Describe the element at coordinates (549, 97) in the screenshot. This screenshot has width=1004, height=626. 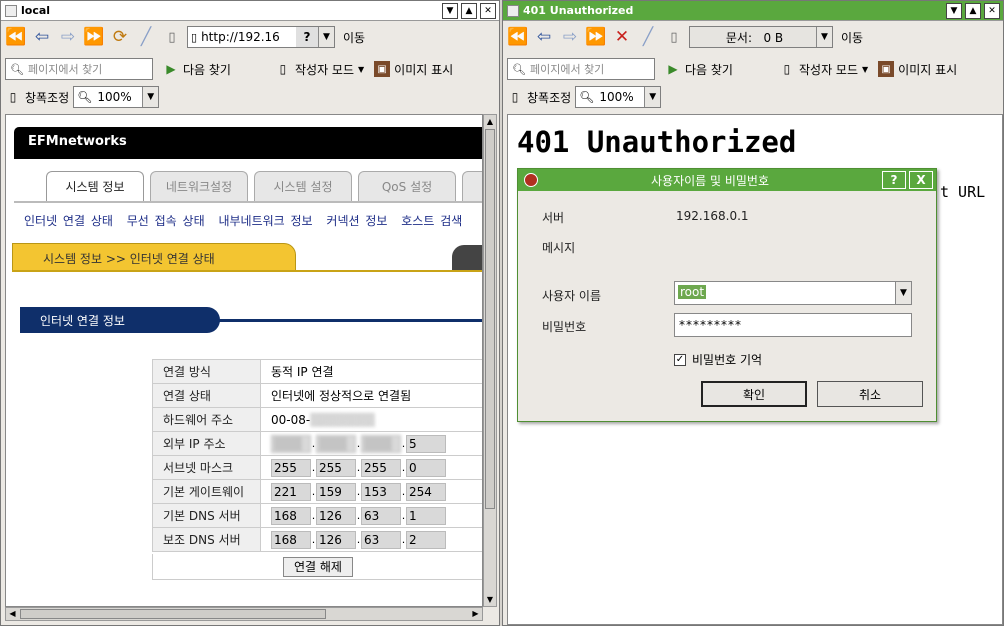
I see `window-resize-label: 창폭조정` at that location.